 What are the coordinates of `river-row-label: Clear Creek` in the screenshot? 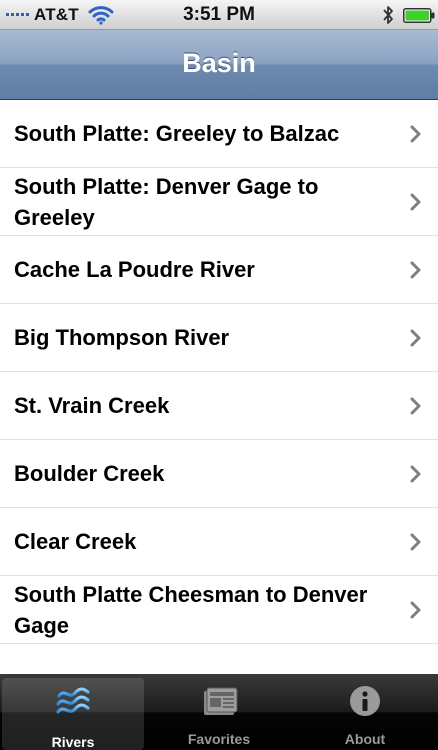 It's located at (75, 541).